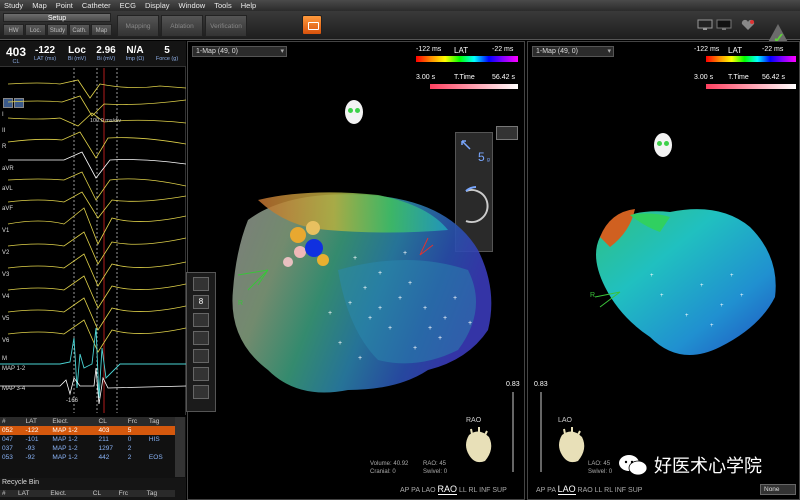 Image resolution: width=800 pixels, height=500 pixels. Describe the element at coordinates (157, 5) in the screenshot. I see `menu-display: Display` at that location.